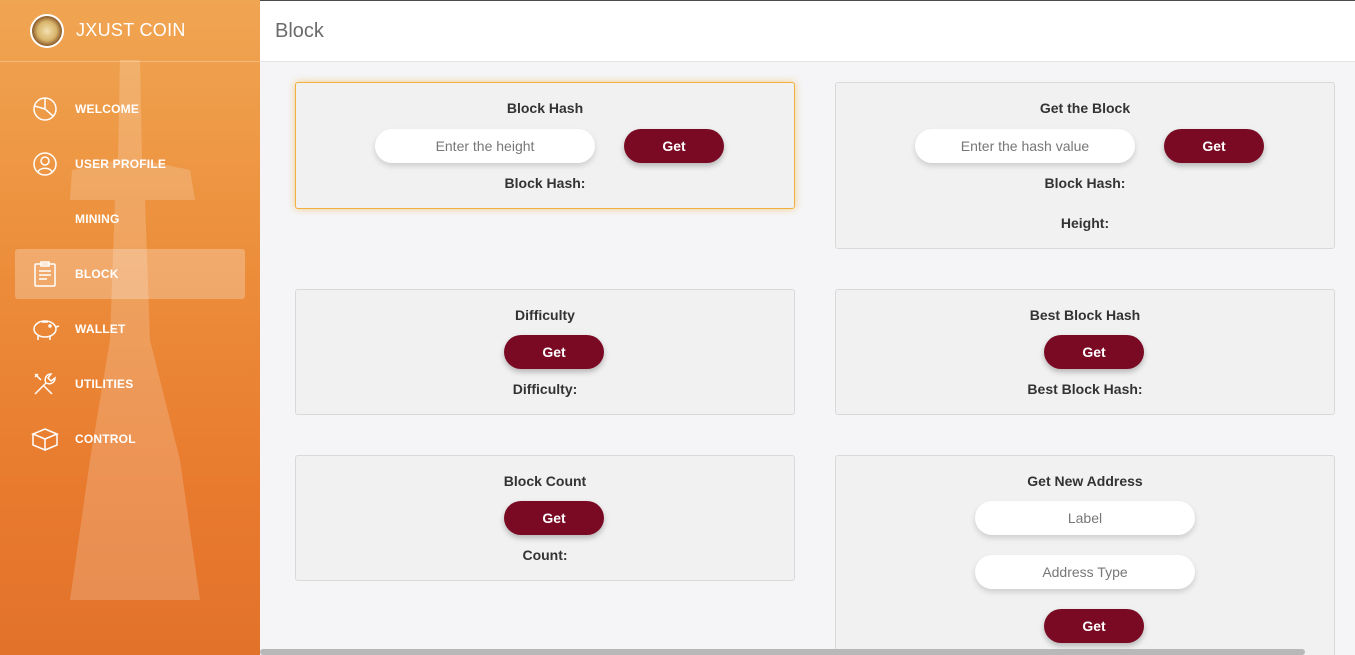 The width and height of the screenshot is (1355, 655). What do you see at coordinates (45, 274) in the screenshot?
I see `clipboard-icon` at bounding box center [45, 274].